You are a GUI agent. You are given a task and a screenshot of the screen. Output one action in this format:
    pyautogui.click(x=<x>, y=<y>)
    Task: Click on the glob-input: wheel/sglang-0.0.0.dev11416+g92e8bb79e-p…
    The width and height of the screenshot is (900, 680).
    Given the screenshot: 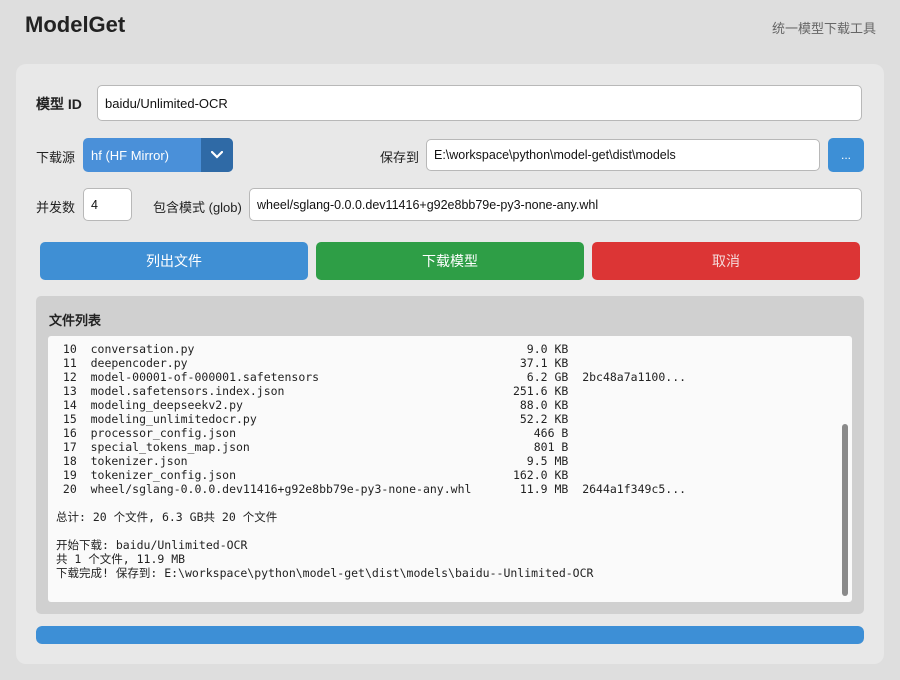 What is the action you would take?
    pyautogui.click(x=555, y=204)
    